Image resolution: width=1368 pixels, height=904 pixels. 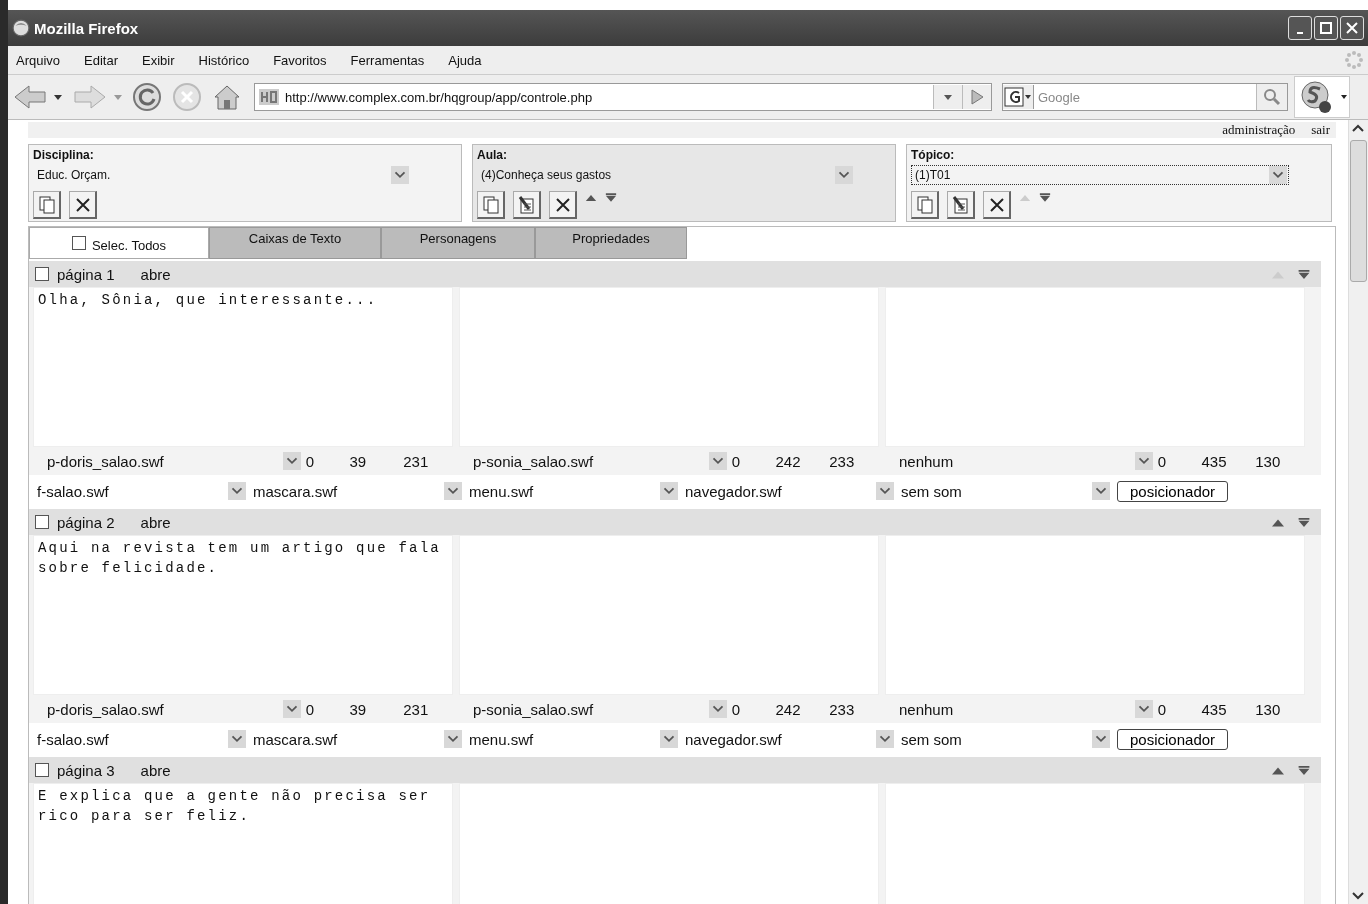 I want to click on minimize-button, so click(x=1300, y=28).